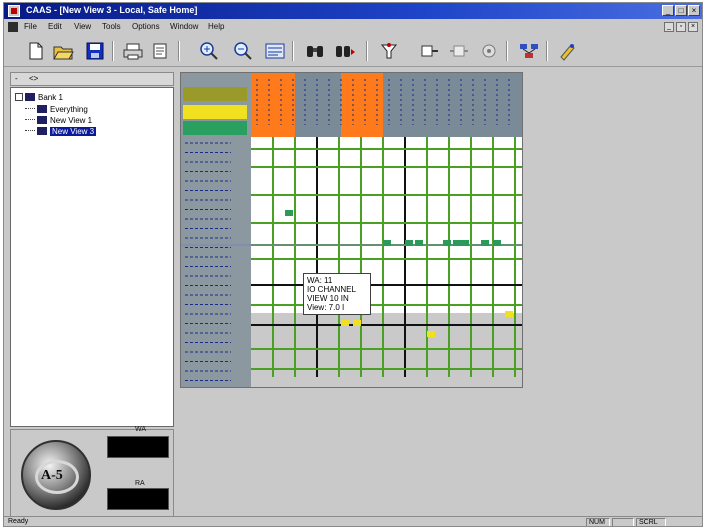 This screenshot has height=529, width=706. Describe the element at coordinates (668, 10) in the screenshot. I see `minimize-button: _` at that location.